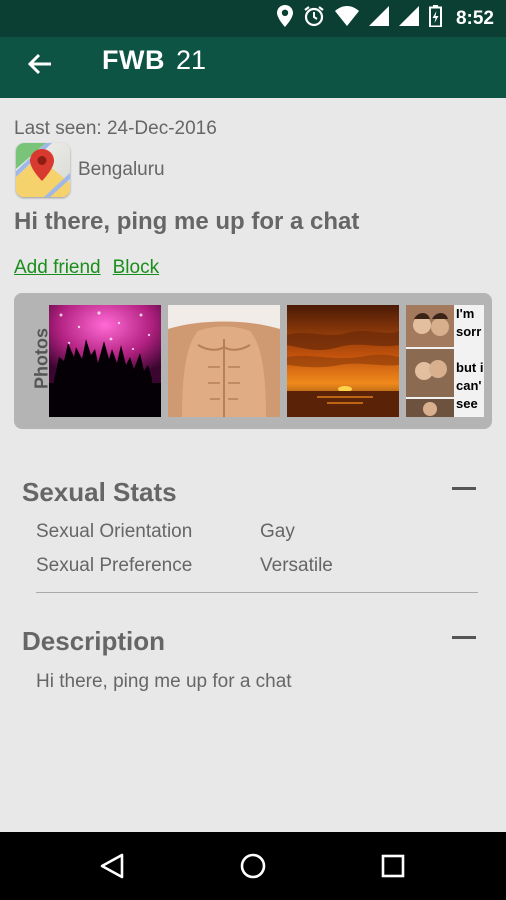 This screenshot has height=900, width=506. I want to click on photo-thumbnail: I'm sorr but i can' see t, so click(445, 361).